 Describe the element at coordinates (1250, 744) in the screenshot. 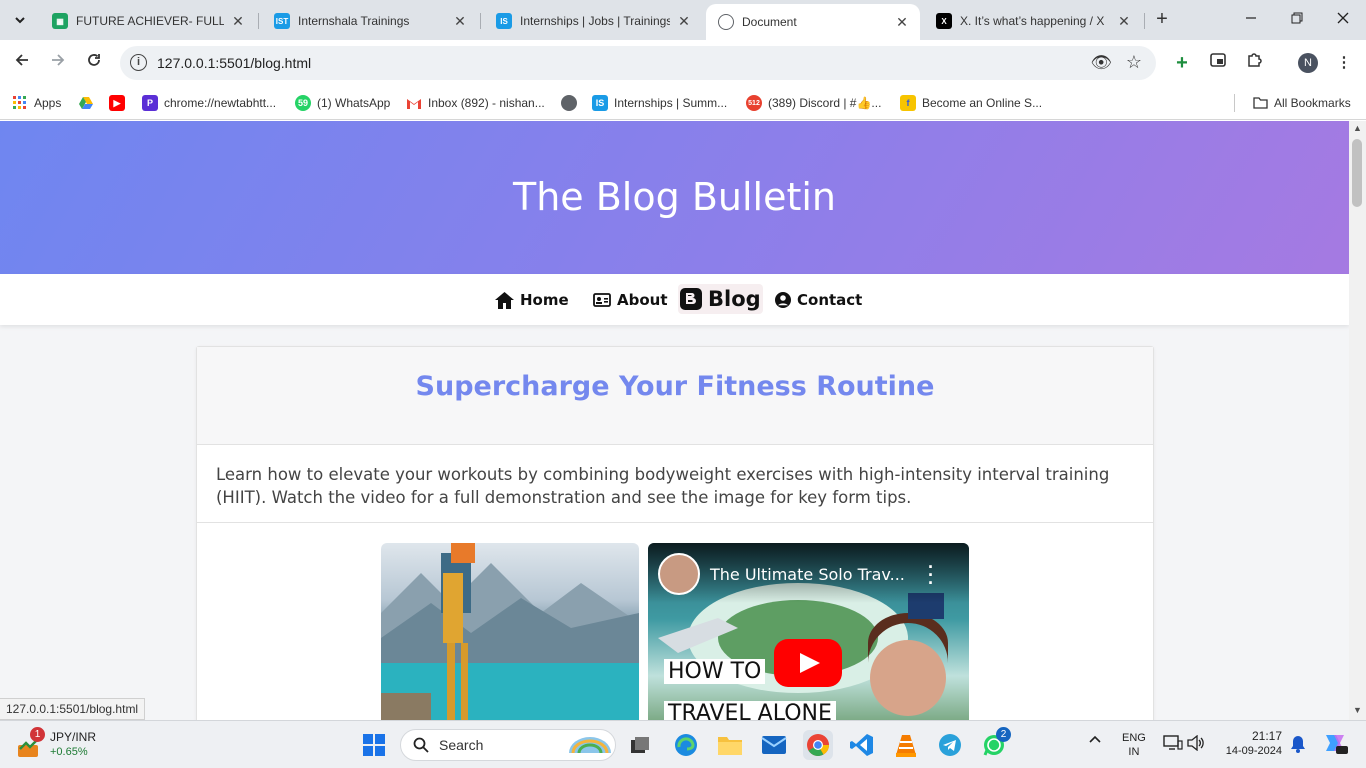

I see `clock: 21:17 14-09-2024` at that location.